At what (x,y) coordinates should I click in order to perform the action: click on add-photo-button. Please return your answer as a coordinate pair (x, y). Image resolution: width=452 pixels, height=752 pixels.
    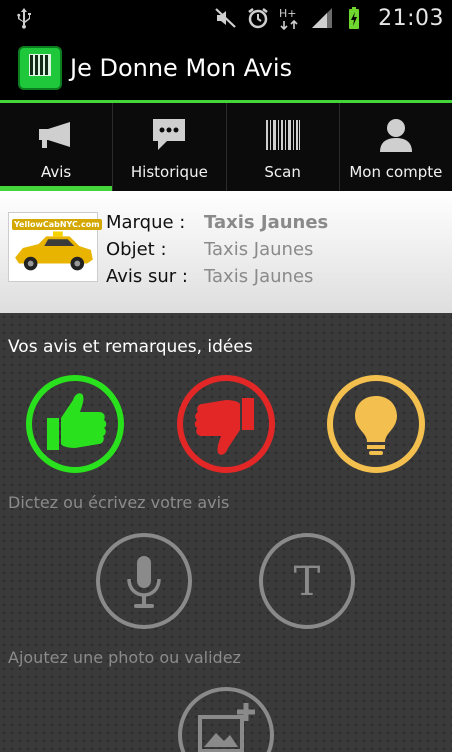
    Looking at the image, I should click on (226, 718).